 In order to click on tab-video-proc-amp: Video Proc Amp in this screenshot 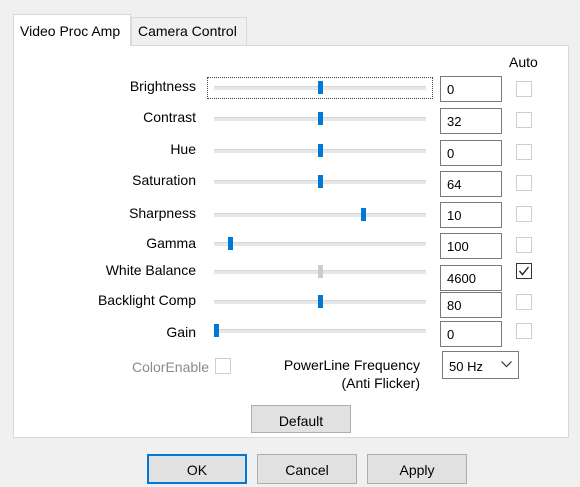, I will do `click(72, 30)`.